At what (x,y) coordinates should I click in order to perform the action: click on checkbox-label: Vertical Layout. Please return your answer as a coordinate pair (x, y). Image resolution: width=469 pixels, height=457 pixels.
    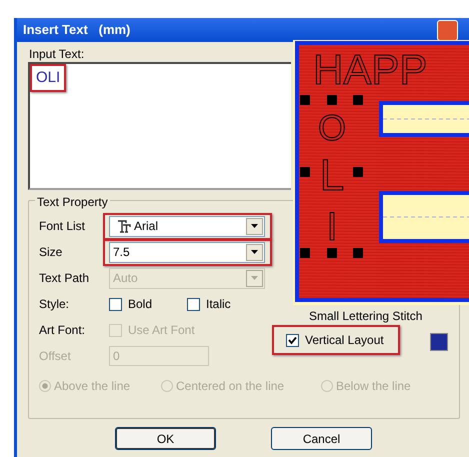
    Looking at the image, I should click on (344, 340).